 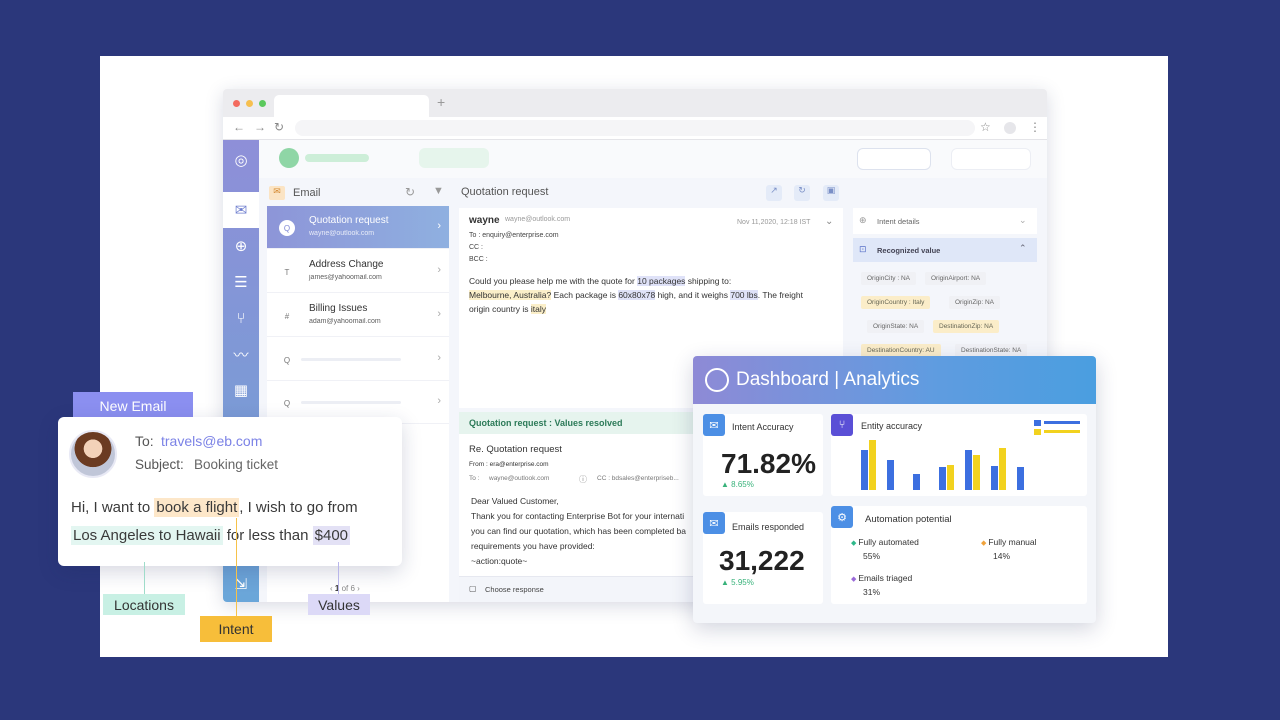 What do you see at coordinates (351, 106) in the screenshot?
I see `browser-tab` at bounding box center [351, 106].